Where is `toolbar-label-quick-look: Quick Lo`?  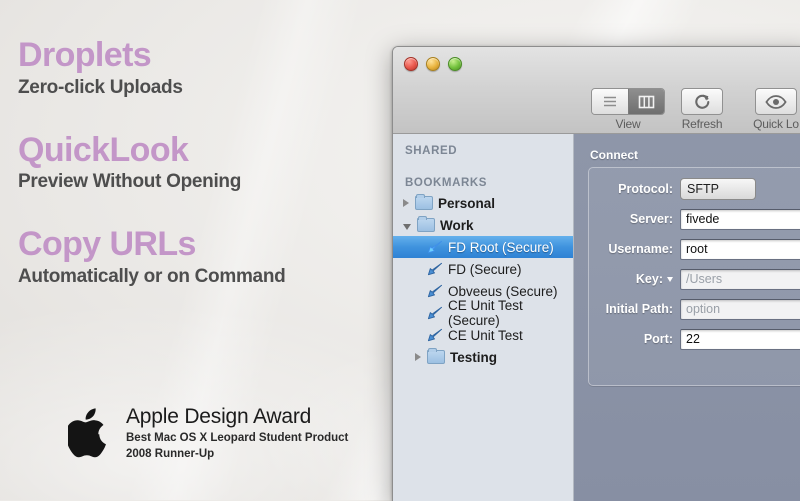
toolbar-label-quick-look: Quick Lo is located at coordinates (776, 124).